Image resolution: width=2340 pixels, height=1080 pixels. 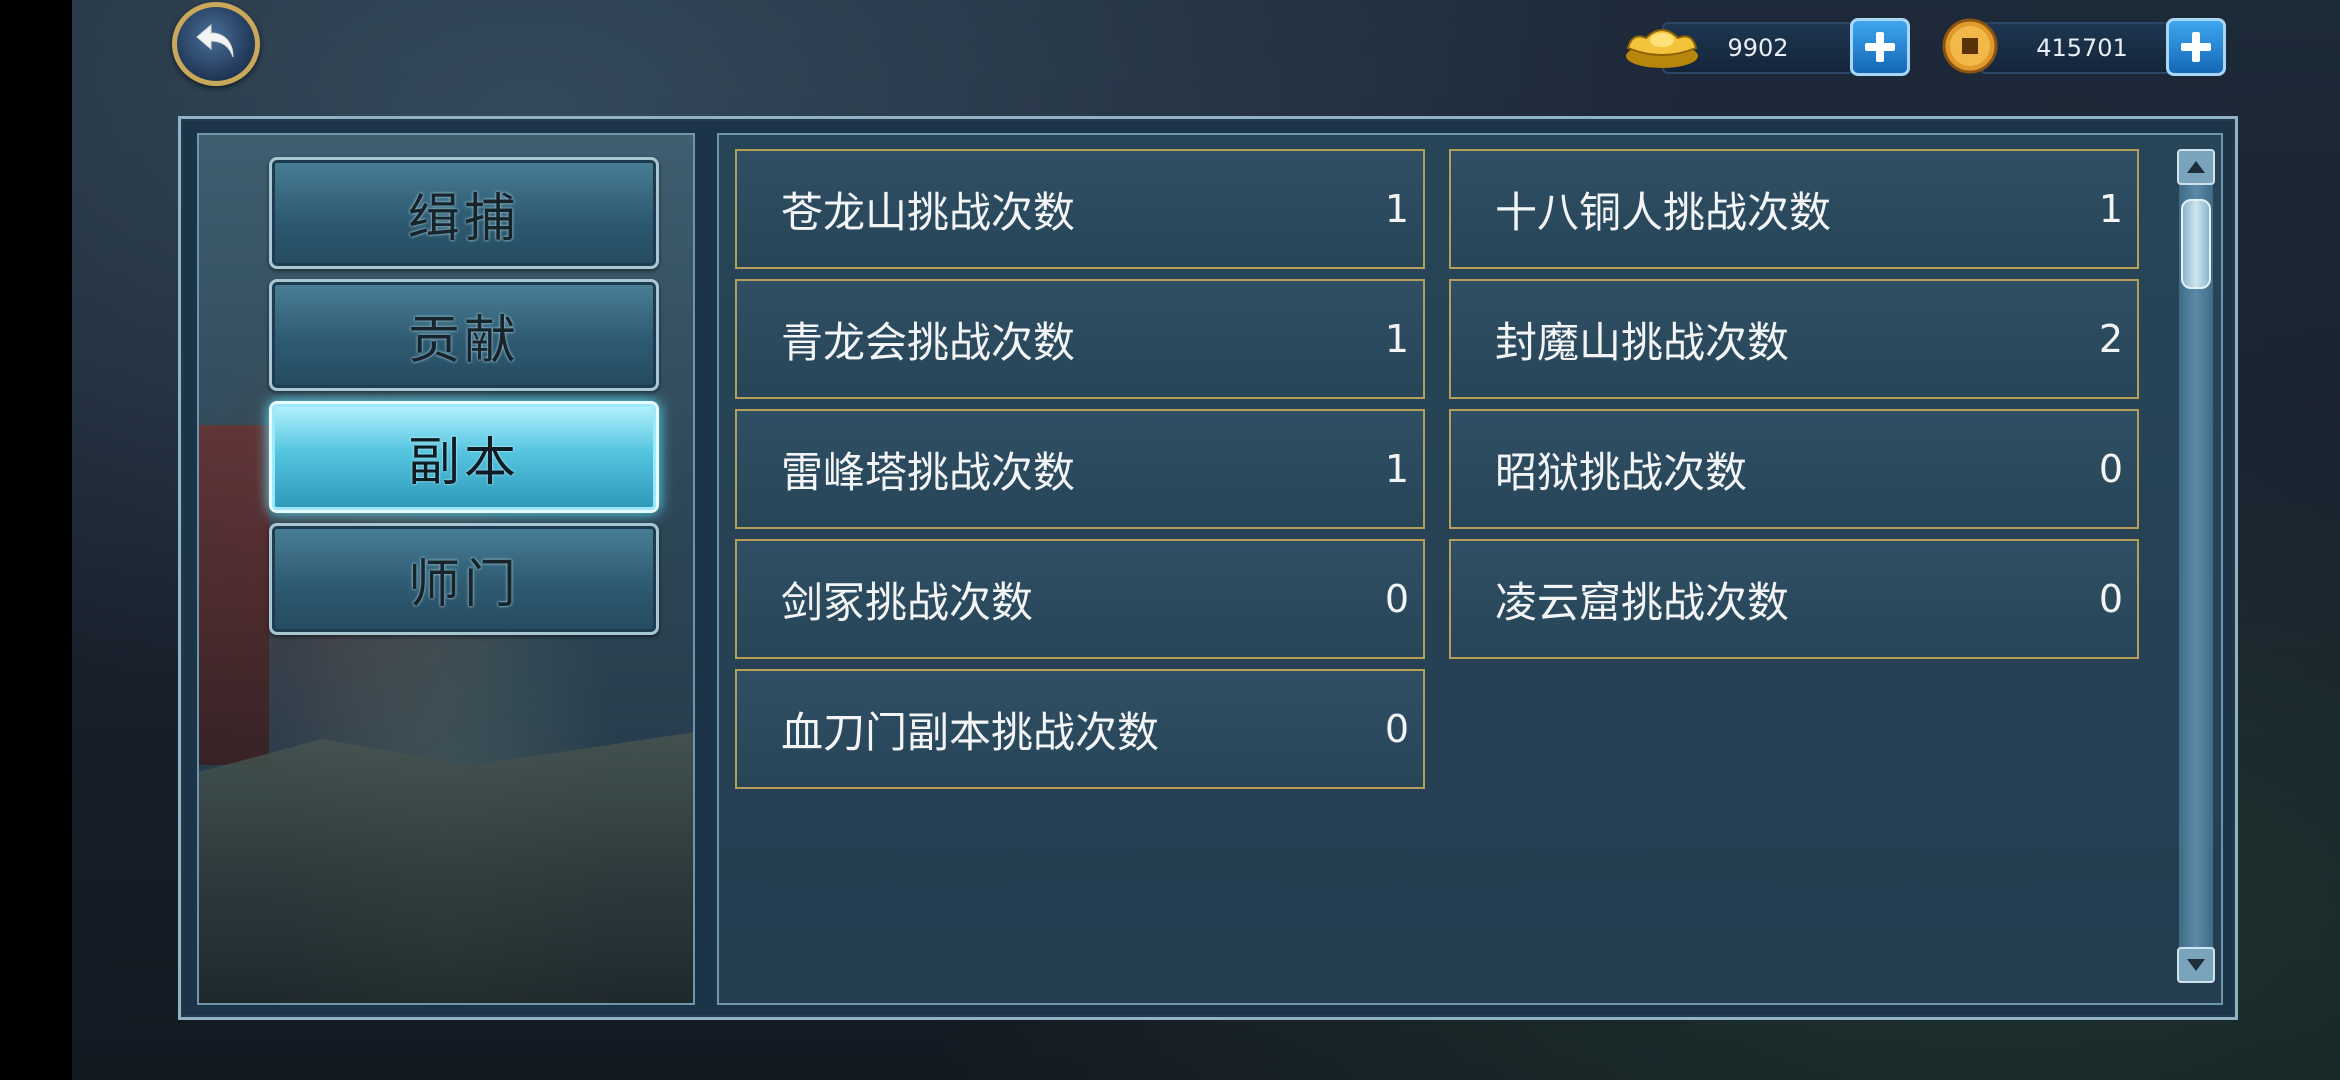 I want to click on scenery-cliff, so click(x=446, y=867).